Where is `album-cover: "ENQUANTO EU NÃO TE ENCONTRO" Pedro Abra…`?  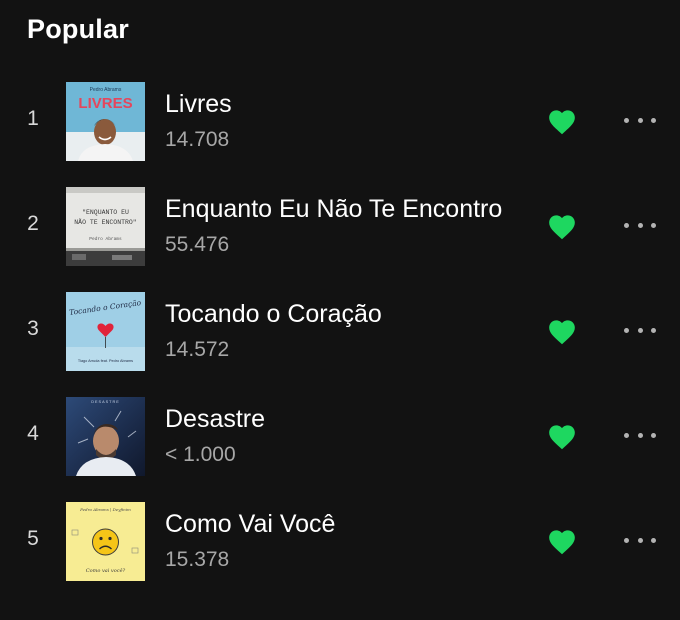 album-cover: "ENQUANTO EU NÃO TE ENCONTRO" Pedro Abra… is located at coordinates (105, 226).